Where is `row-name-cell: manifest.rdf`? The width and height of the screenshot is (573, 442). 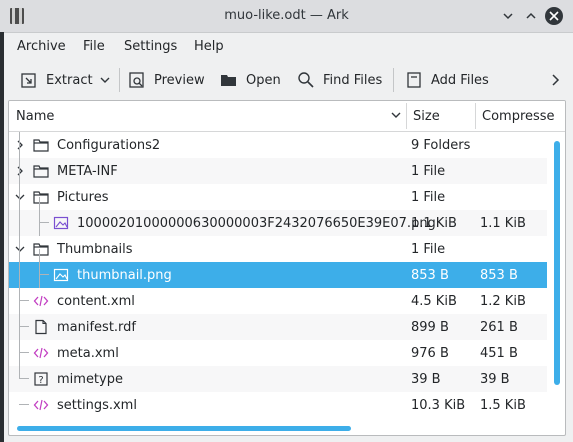 row-name-cell: manifest.rdf is located at coordinates (84, 327).